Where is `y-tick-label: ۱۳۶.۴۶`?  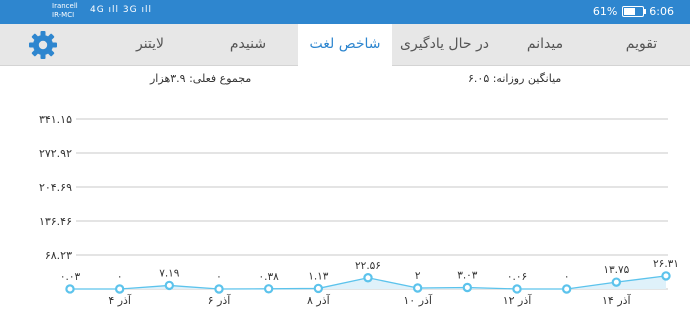 y-tick-label: ۱۳۶.۴۶ is located at coordinates (55, 221).